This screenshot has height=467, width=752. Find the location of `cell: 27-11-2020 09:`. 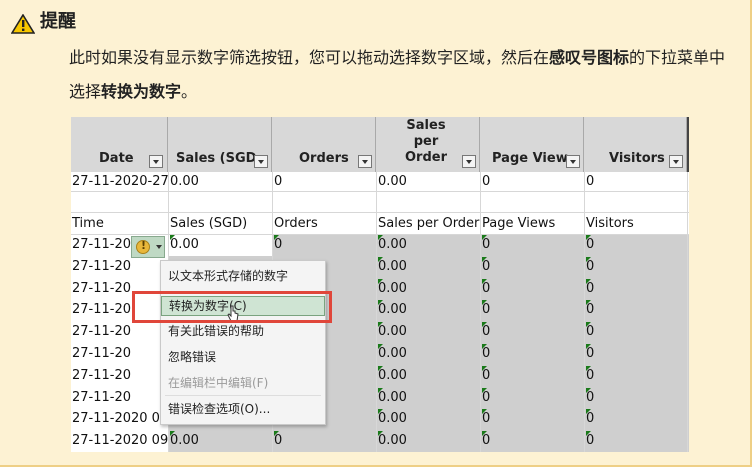

cell: 27-11-2020 09: is located at coordinates (119, 441).